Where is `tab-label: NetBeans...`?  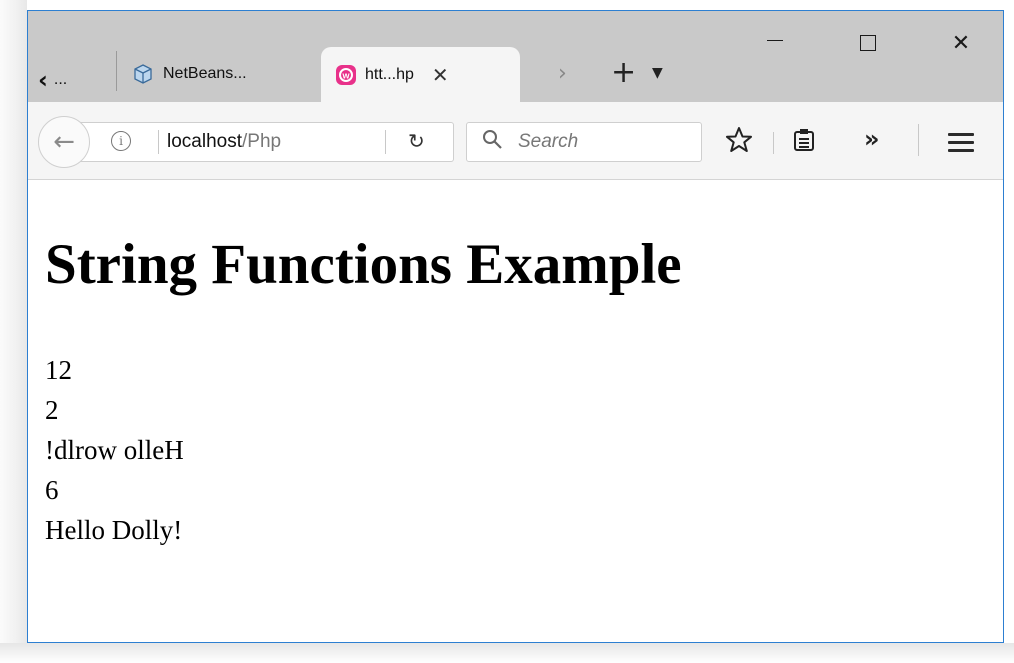
tab-label: NetBeans... is located at coordinates (205, 73).